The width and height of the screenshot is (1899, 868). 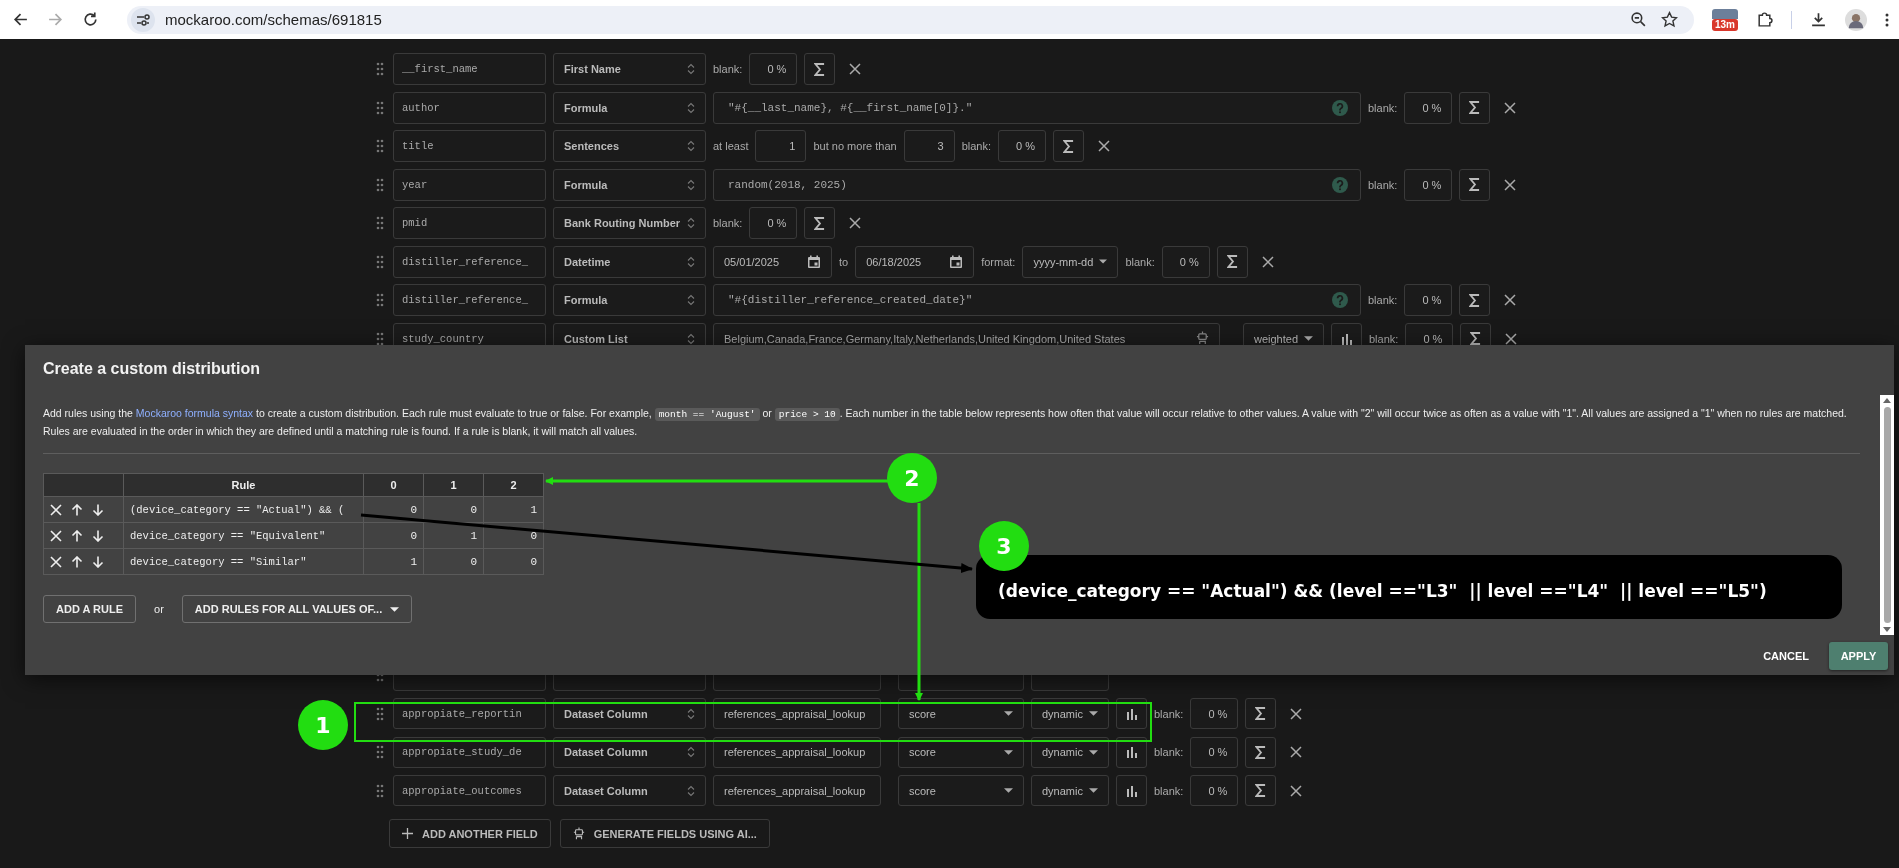 What do you see at coordinates (143, 19) in the screenshot?
I see `site-settings-icon` at bounding box center [143, 19].